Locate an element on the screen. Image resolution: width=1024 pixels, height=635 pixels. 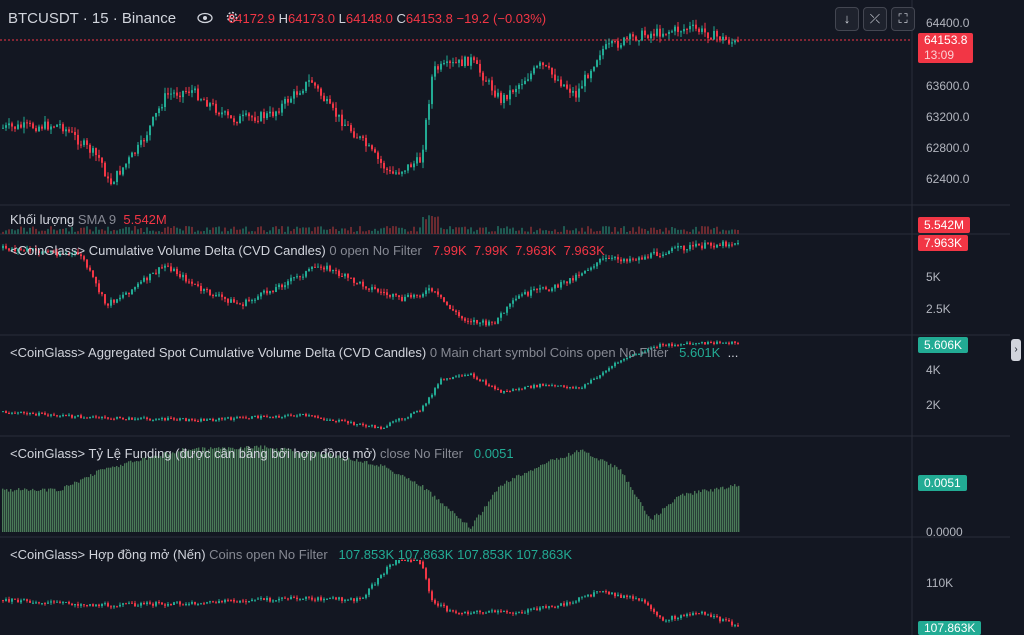
chevron-right-icon: › is located at coordinates (1016, 350).